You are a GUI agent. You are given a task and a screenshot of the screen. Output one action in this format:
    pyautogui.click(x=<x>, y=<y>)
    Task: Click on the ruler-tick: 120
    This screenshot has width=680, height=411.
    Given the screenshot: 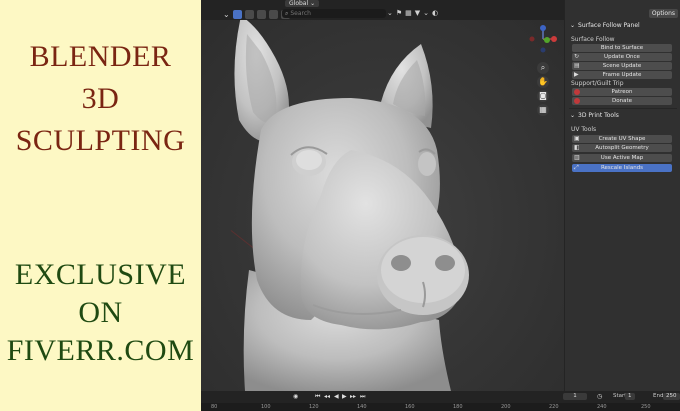 What is the action you would take?
    pyautogui.click(x=314, y=407)
    